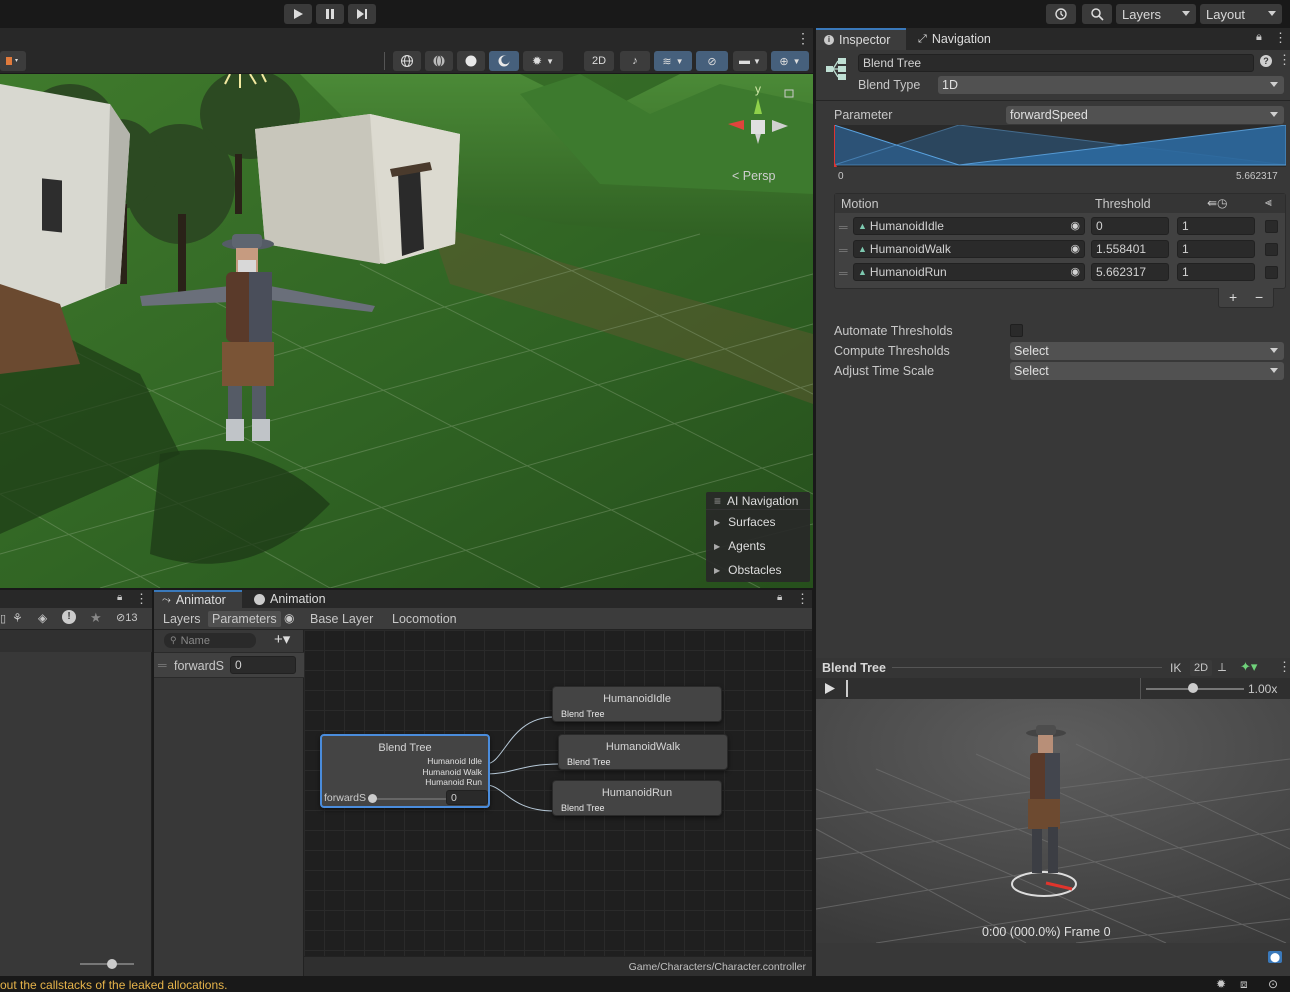  I want to click on timeline-scrubber, so click(847, 688).